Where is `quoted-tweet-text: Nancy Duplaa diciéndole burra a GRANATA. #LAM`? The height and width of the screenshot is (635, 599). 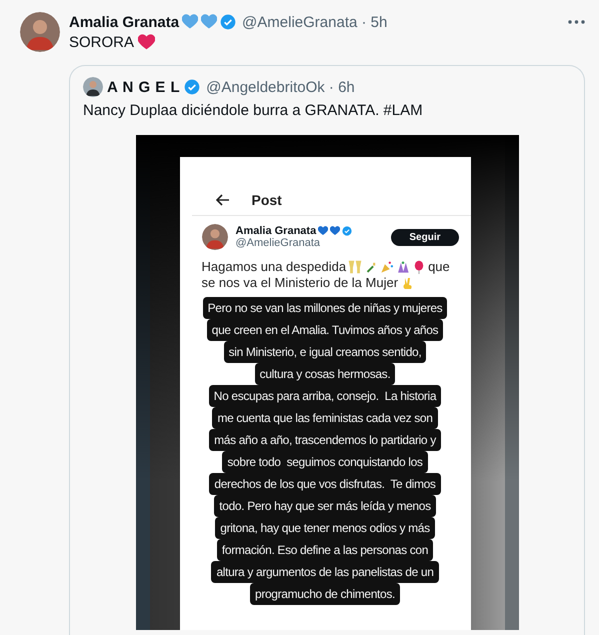 quoted-tweet-text: Nancy Duplaa diciéndole burra a GRANATA. #LAM is located at coordinates (253, 111).